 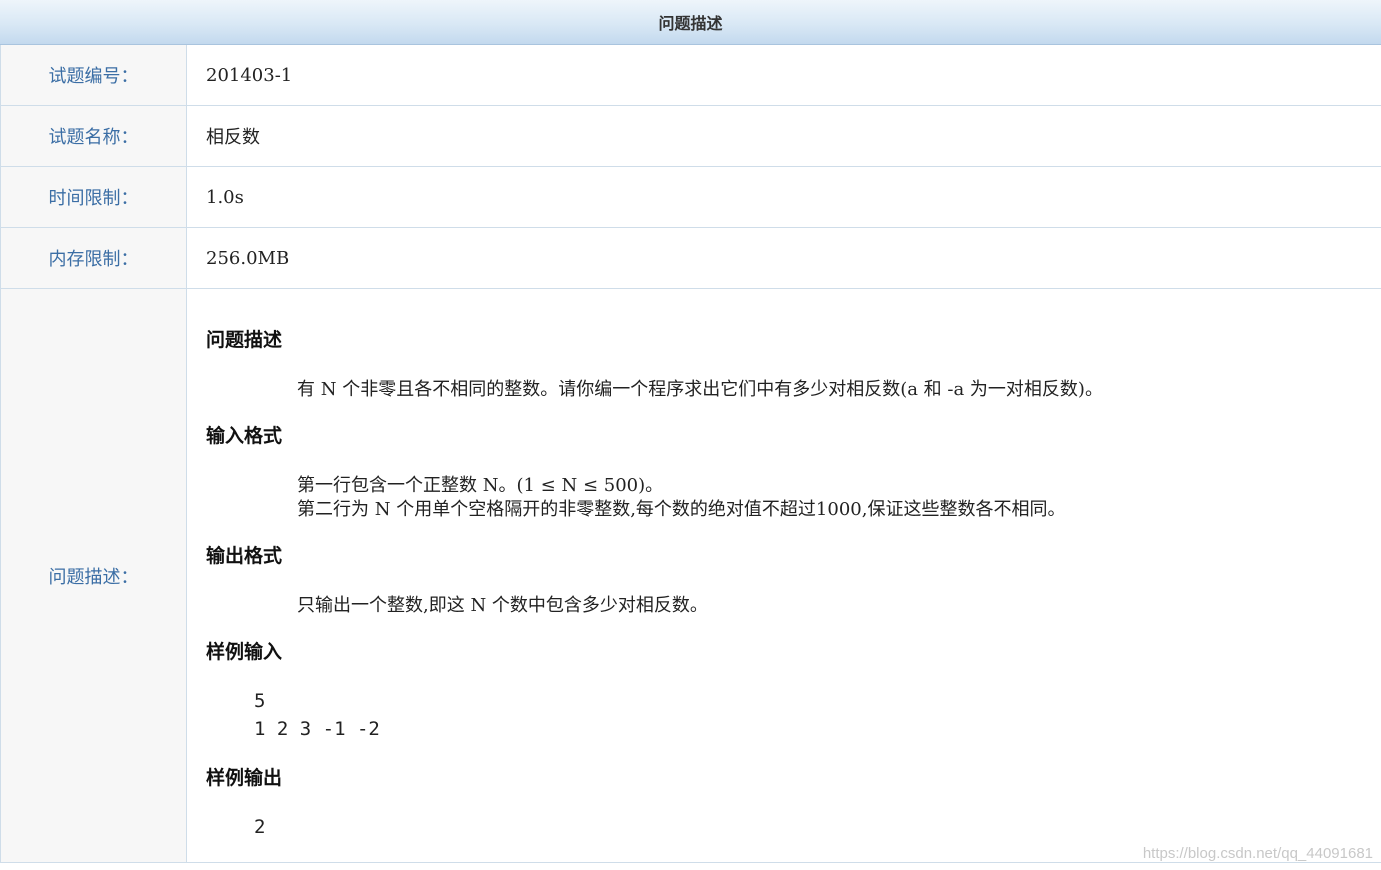 What do you see at coordinates (93, 136) in the screenshot?
I see `label-problem-name: 试题名称：` at bounding box center [93, 136].